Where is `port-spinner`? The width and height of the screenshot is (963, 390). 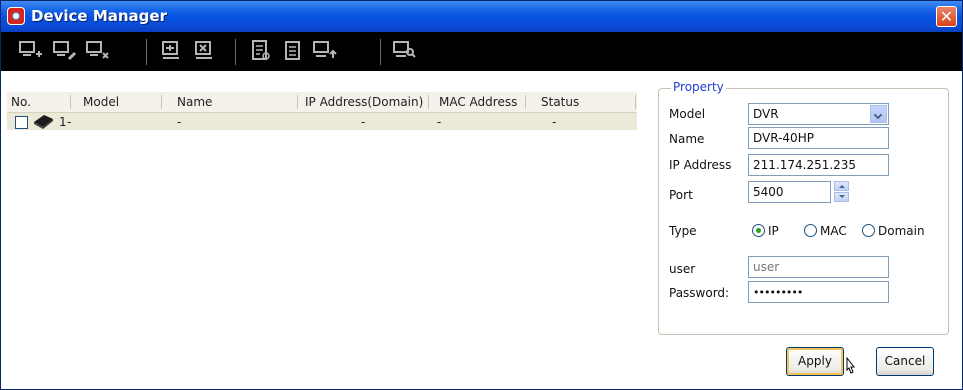
port-spinner is located at coordinates (842, 192).